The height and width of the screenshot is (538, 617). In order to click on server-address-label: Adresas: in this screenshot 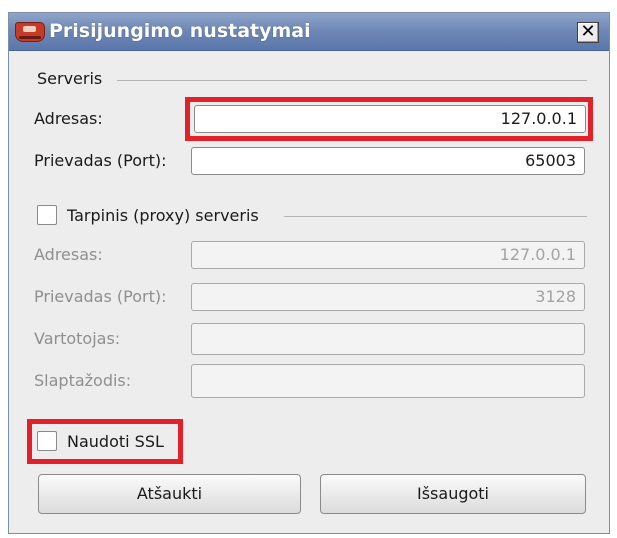, I will do `click(68, 118)`.